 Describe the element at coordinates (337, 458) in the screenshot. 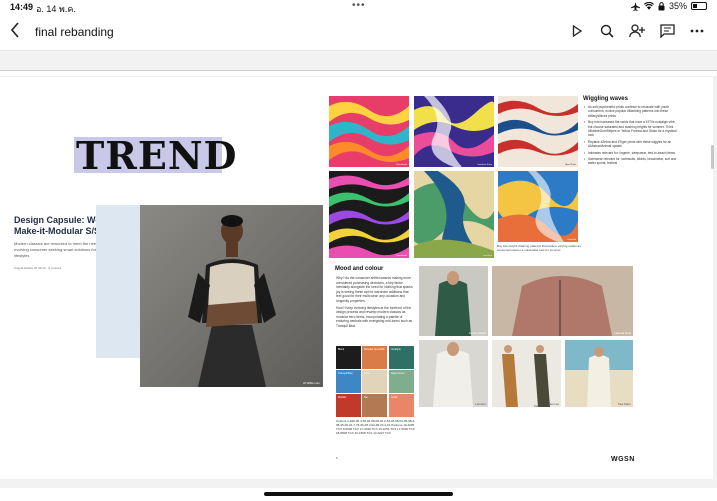

I see `page-number: 5` at that location.